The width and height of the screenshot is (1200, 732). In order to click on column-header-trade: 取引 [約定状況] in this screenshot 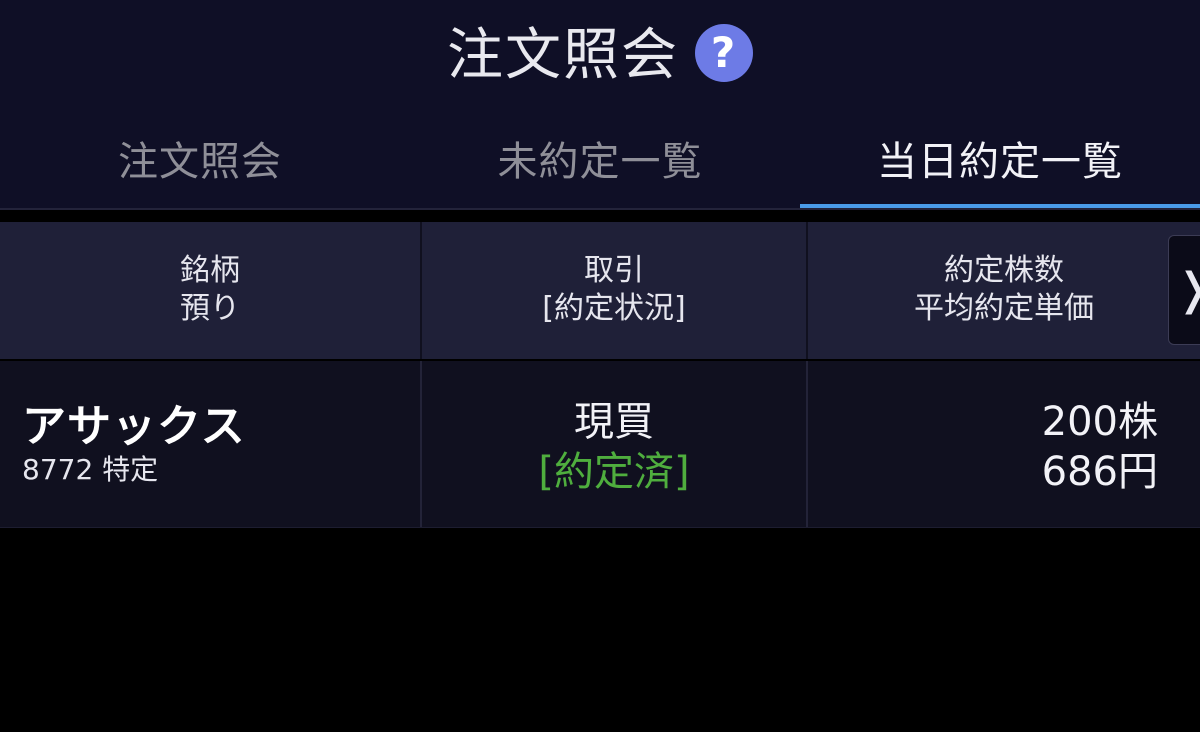, I will do `click(615, 290)`.